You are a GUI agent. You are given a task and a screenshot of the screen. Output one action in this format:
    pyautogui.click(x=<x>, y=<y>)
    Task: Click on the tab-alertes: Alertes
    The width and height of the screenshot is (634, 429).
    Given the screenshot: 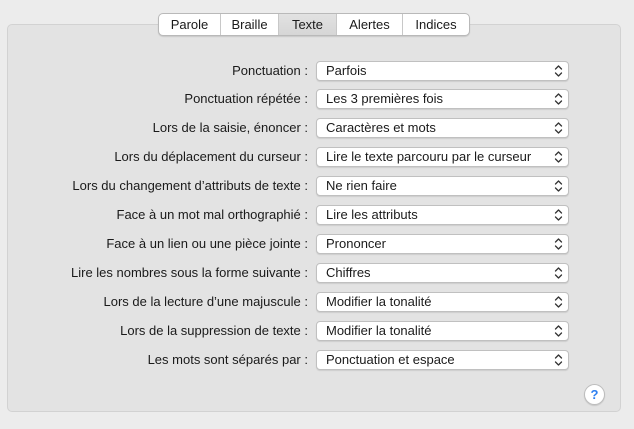 What is the action you would take?
    pyautogui.click(x=370, y=24)
    